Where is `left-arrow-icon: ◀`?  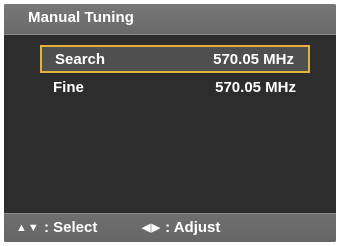 left-arrow-icon: ◀ is located at coordinates (146, 228).